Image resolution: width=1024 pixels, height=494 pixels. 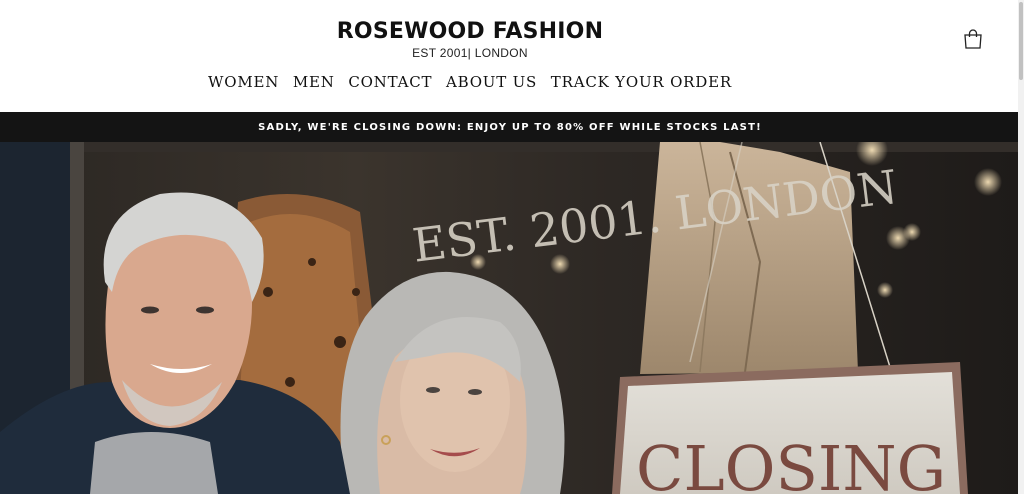 I want to click on brand-logo: ROSEWOOD FASHION EST 2001| LONDON, so click(x=470, y=39).